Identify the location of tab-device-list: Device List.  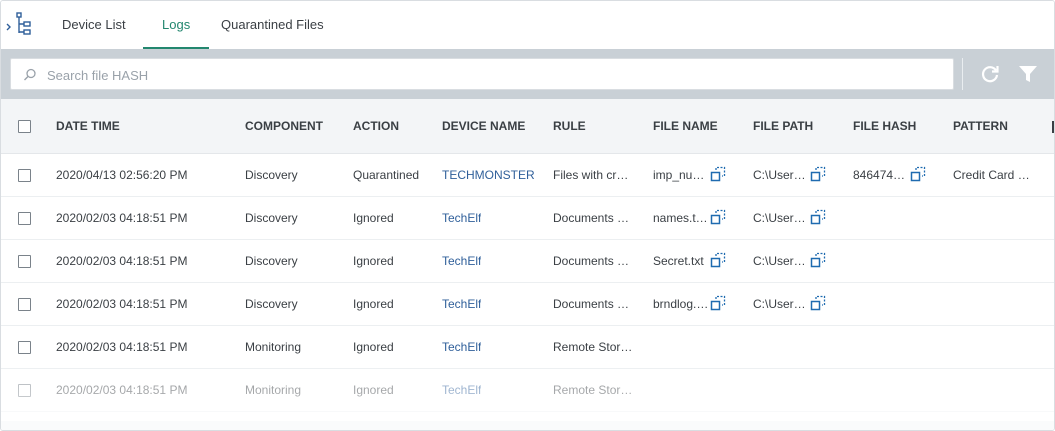
(94, 25).